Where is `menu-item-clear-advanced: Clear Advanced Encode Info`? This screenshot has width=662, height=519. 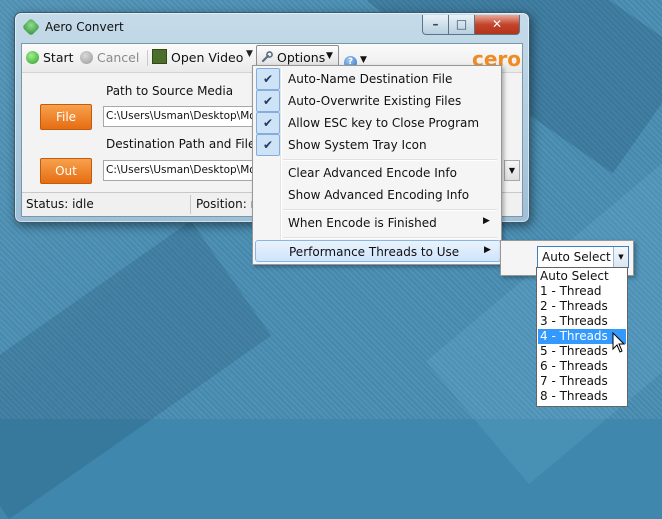 menu-item-clear-advanced: Clear Advanced Encode Info is located at coordinates (377, 173).